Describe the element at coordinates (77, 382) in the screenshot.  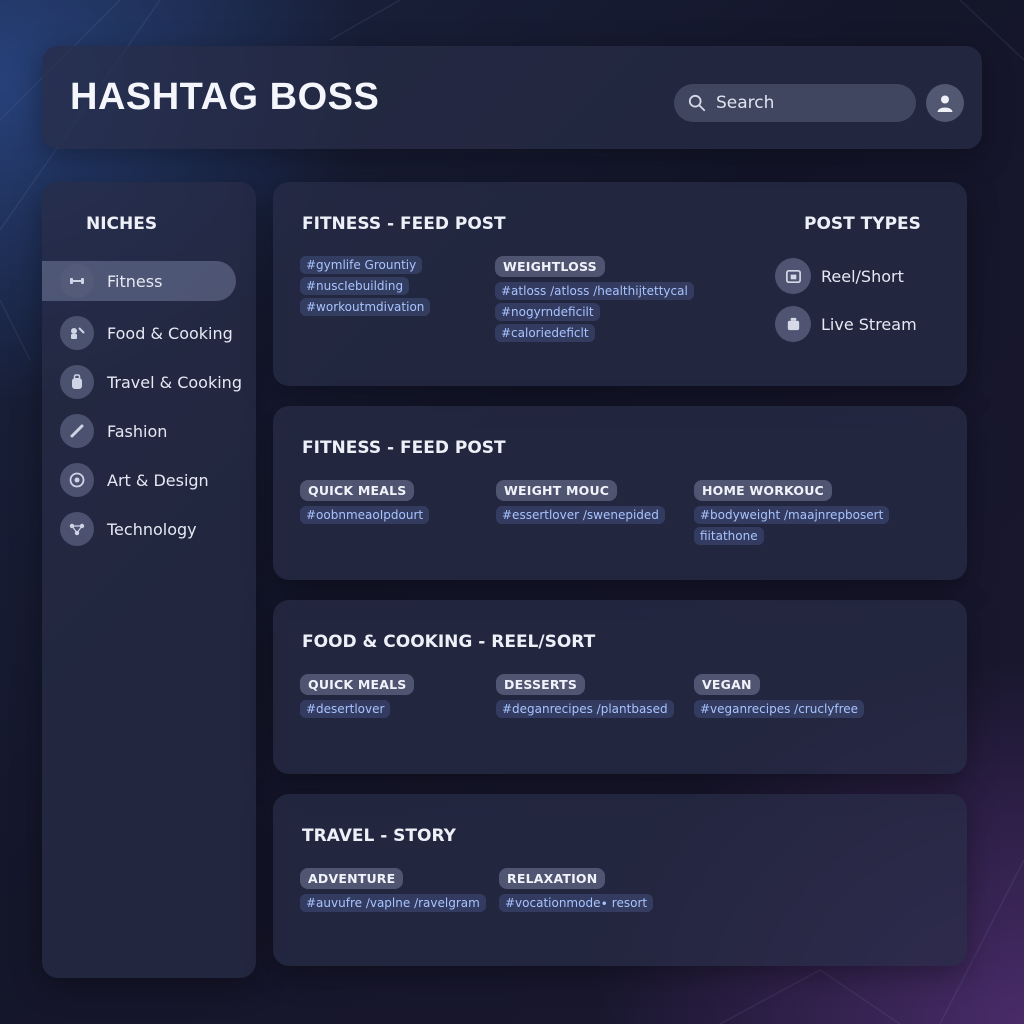
I see `backpack-icon` at that location.